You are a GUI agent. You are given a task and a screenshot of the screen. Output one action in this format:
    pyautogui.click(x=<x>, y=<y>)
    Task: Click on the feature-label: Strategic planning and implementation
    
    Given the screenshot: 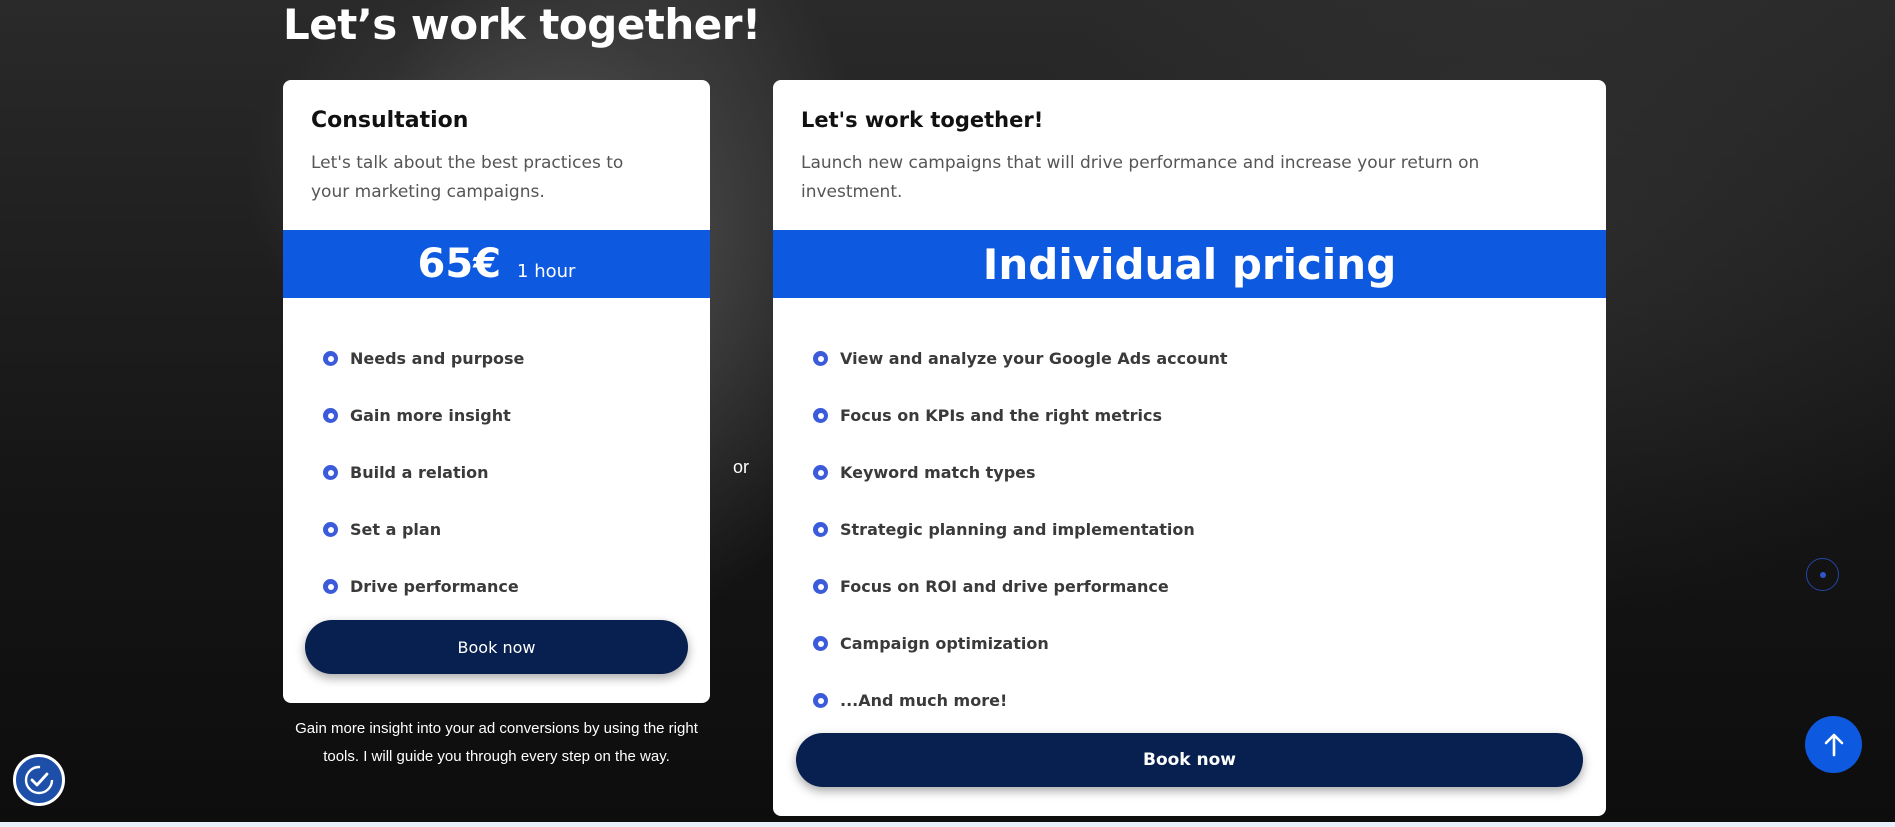 What is the action you would take?
    pyautogui.click(x=1017, y=529)
    